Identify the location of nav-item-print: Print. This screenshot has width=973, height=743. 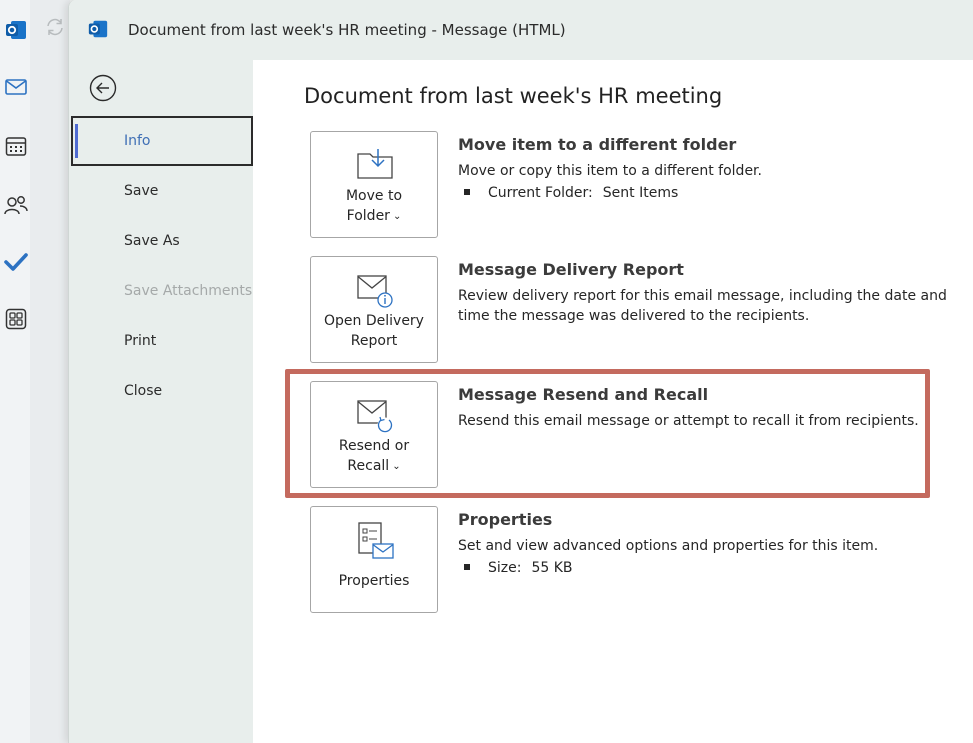
(162, 341).